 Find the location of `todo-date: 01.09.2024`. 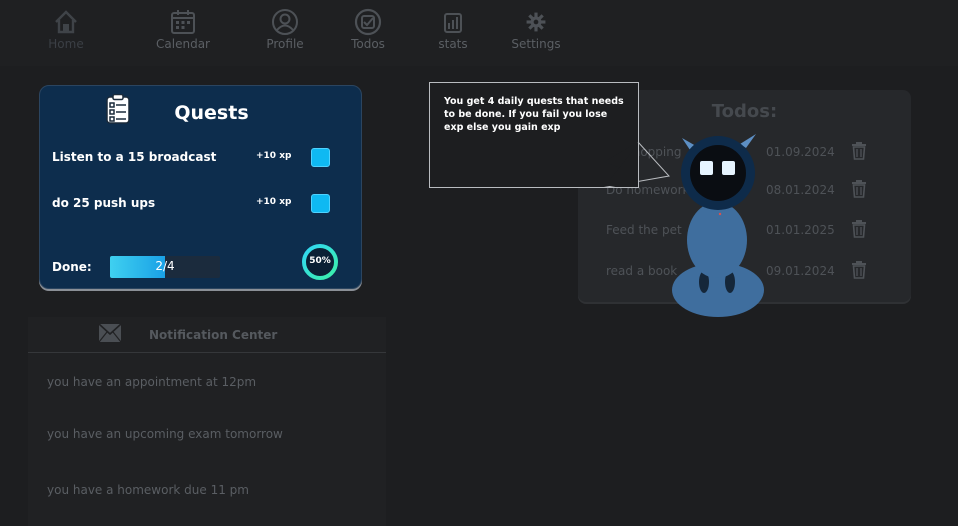

todo-date: 01.09.2024 is located at coordinates (800, 152).